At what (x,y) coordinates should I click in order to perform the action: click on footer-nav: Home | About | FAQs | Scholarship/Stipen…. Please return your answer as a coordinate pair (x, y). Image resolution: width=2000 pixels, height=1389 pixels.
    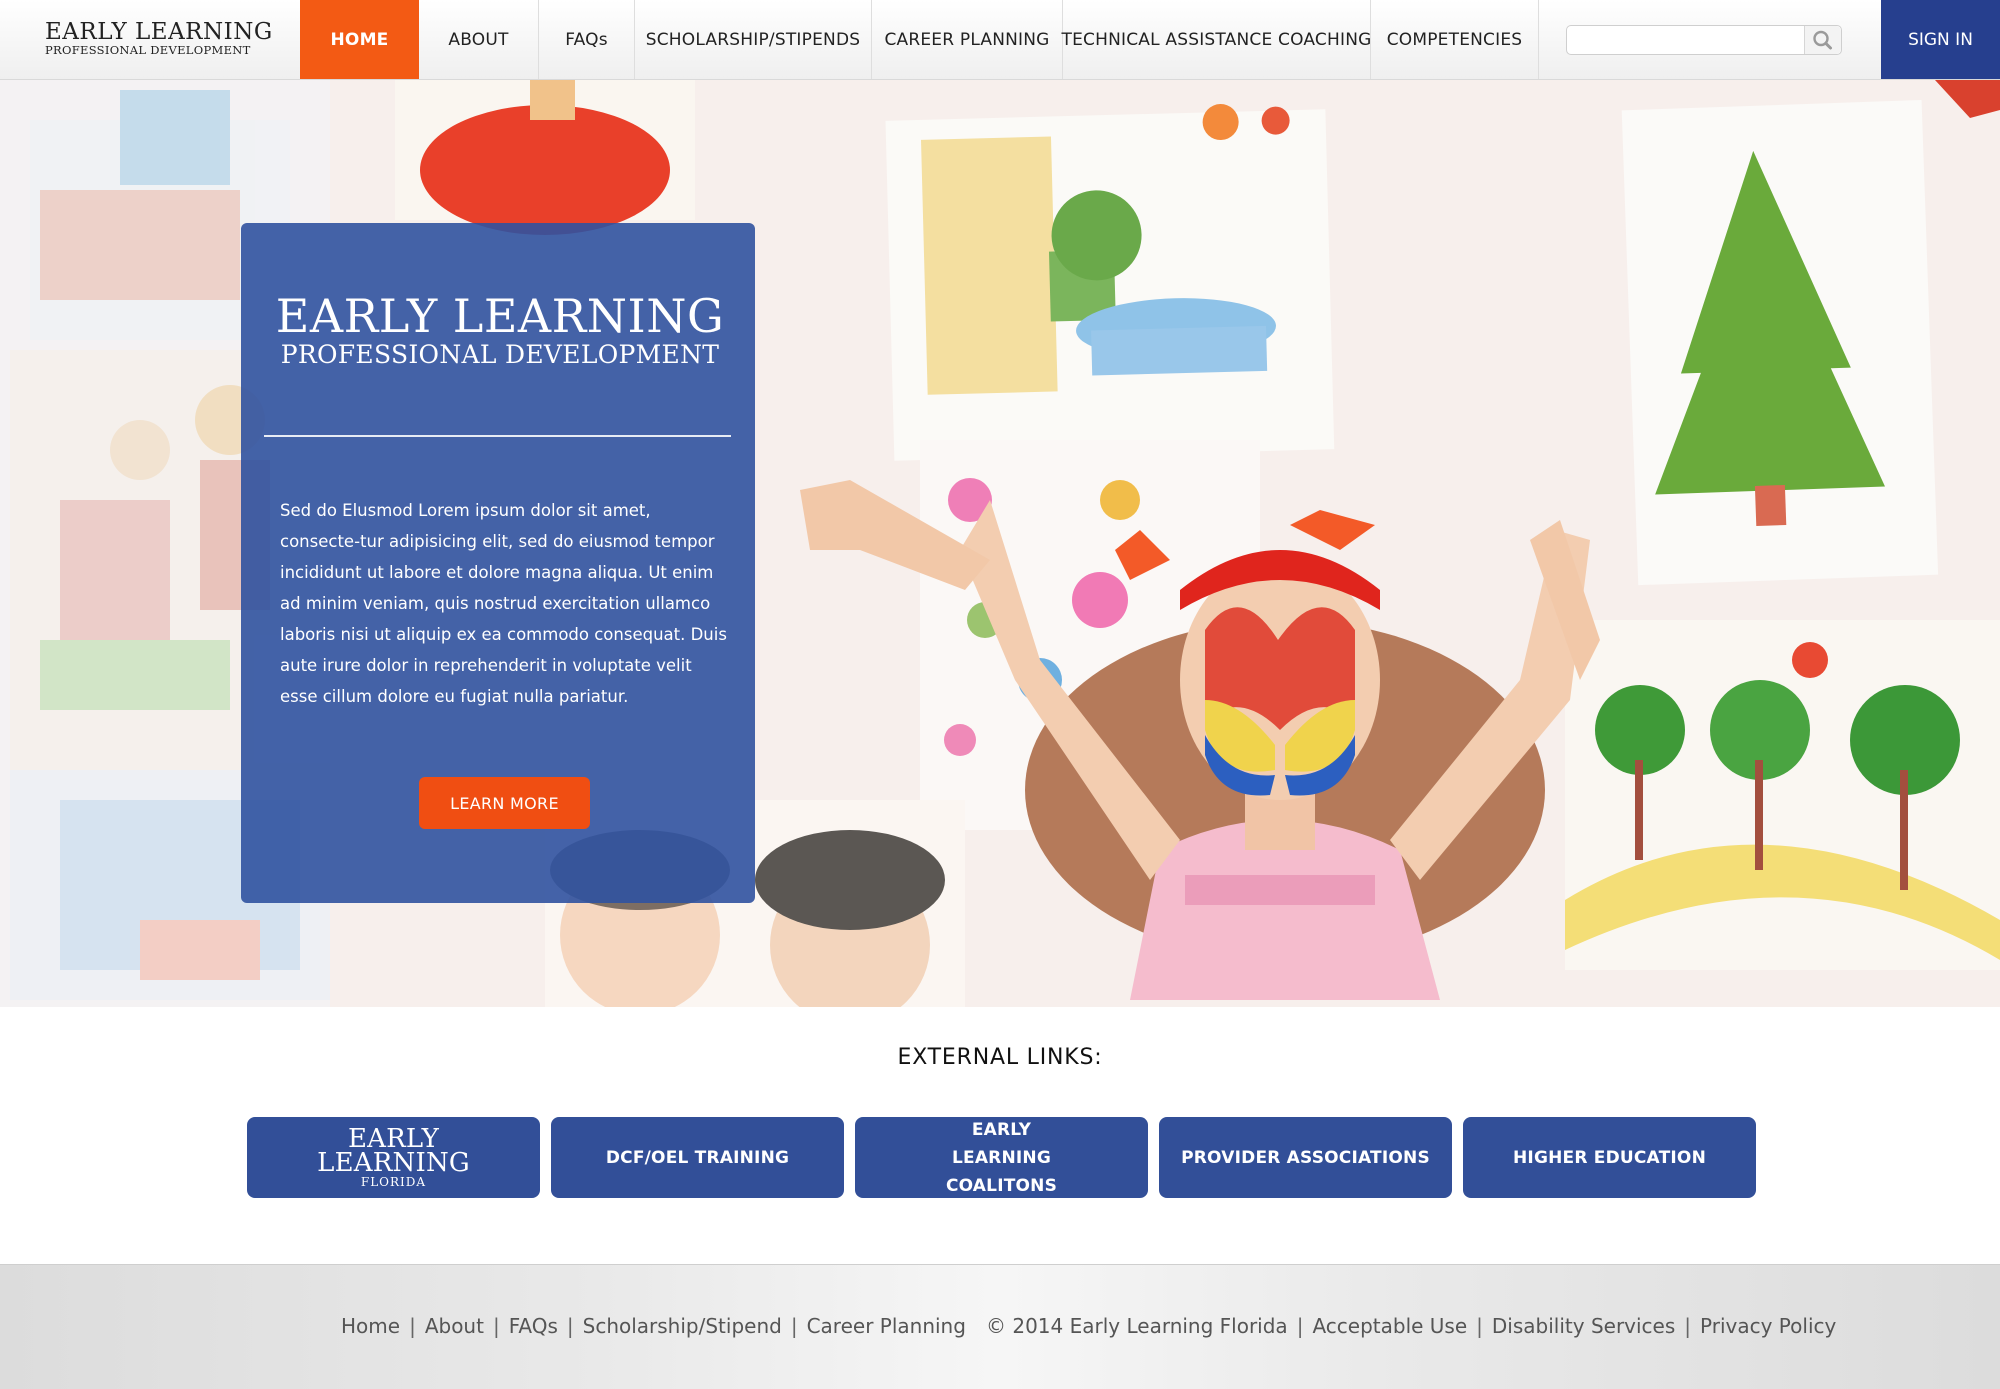
    Looking at the image, I should click on (653, 1326).